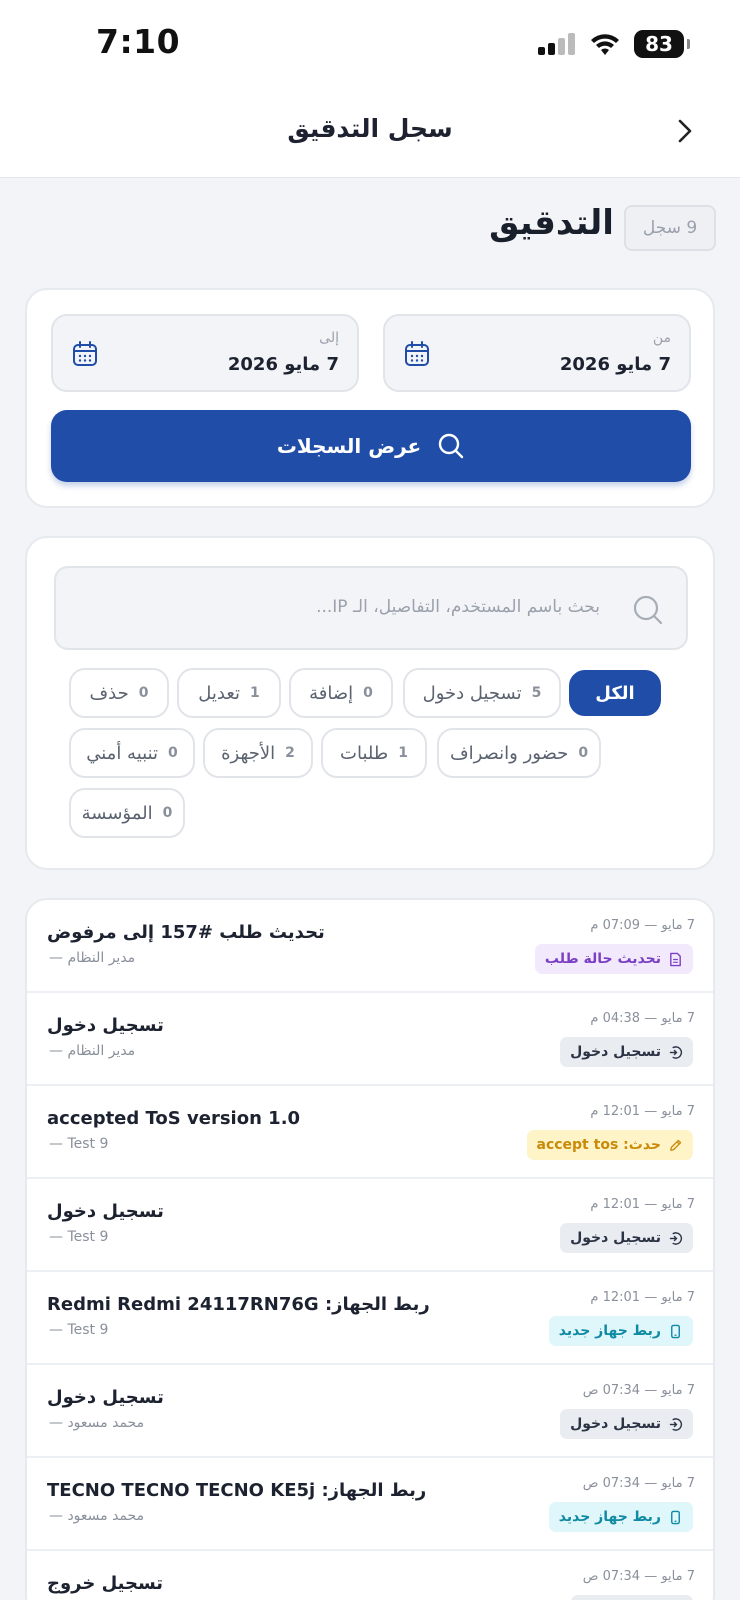 The image size is (740, 1600). I want to click on log-tag, so click(632, 1597).